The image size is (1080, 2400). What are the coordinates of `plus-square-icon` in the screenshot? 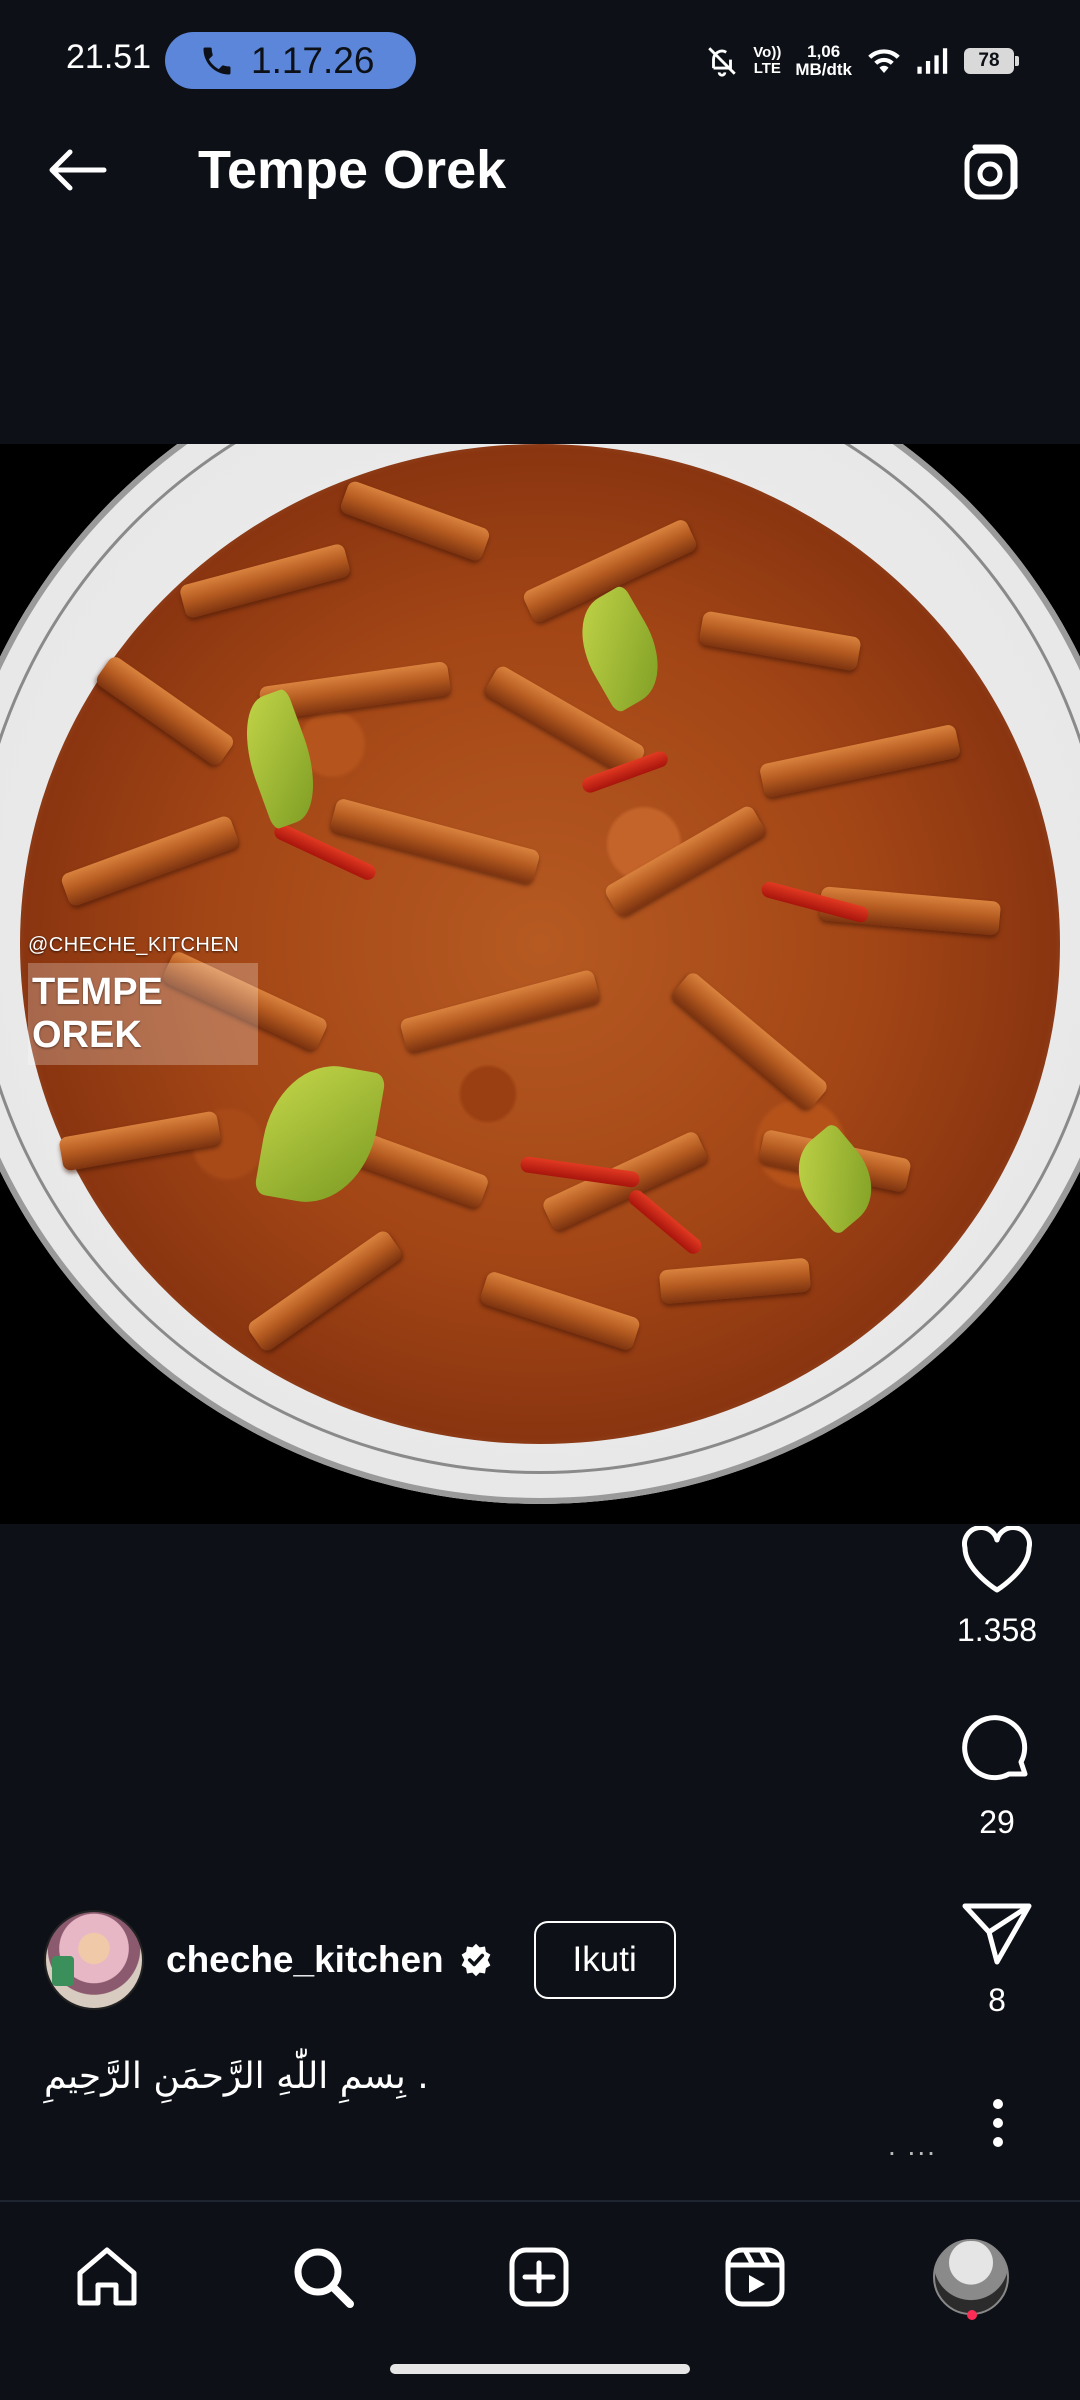 It's located at (539, 2277).